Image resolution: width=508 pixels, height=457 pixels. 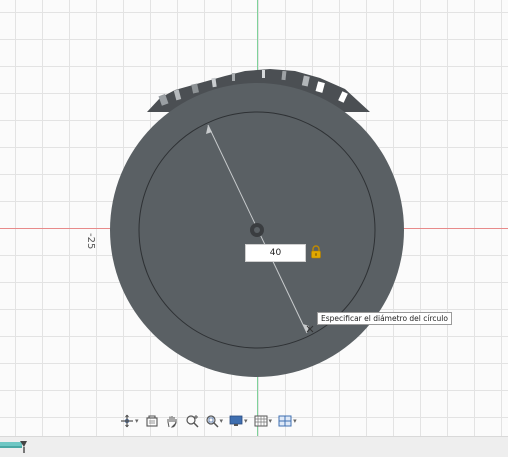 What do you see at coordinates (275, 253) in the screenshot?
I see `diameter-input: 40` at bounding box center [275, 253].